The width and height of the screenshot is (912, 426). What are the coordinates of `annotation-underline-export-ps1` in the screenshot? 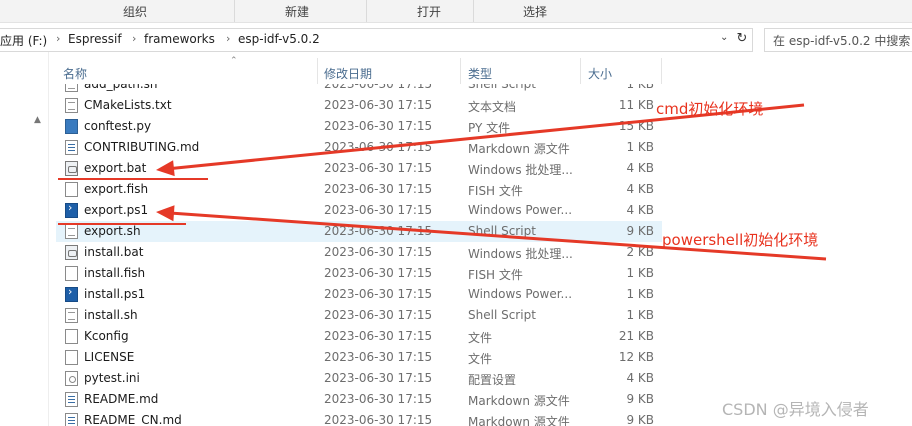 It's located at (122, 224).